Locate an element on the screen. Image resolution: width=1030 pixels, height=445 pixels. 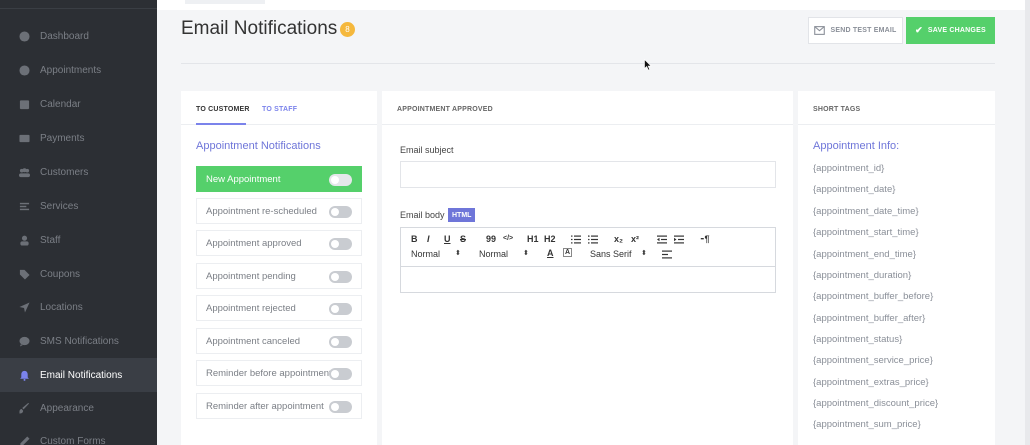
size-select: Normal is located at coordinates (425, 254).